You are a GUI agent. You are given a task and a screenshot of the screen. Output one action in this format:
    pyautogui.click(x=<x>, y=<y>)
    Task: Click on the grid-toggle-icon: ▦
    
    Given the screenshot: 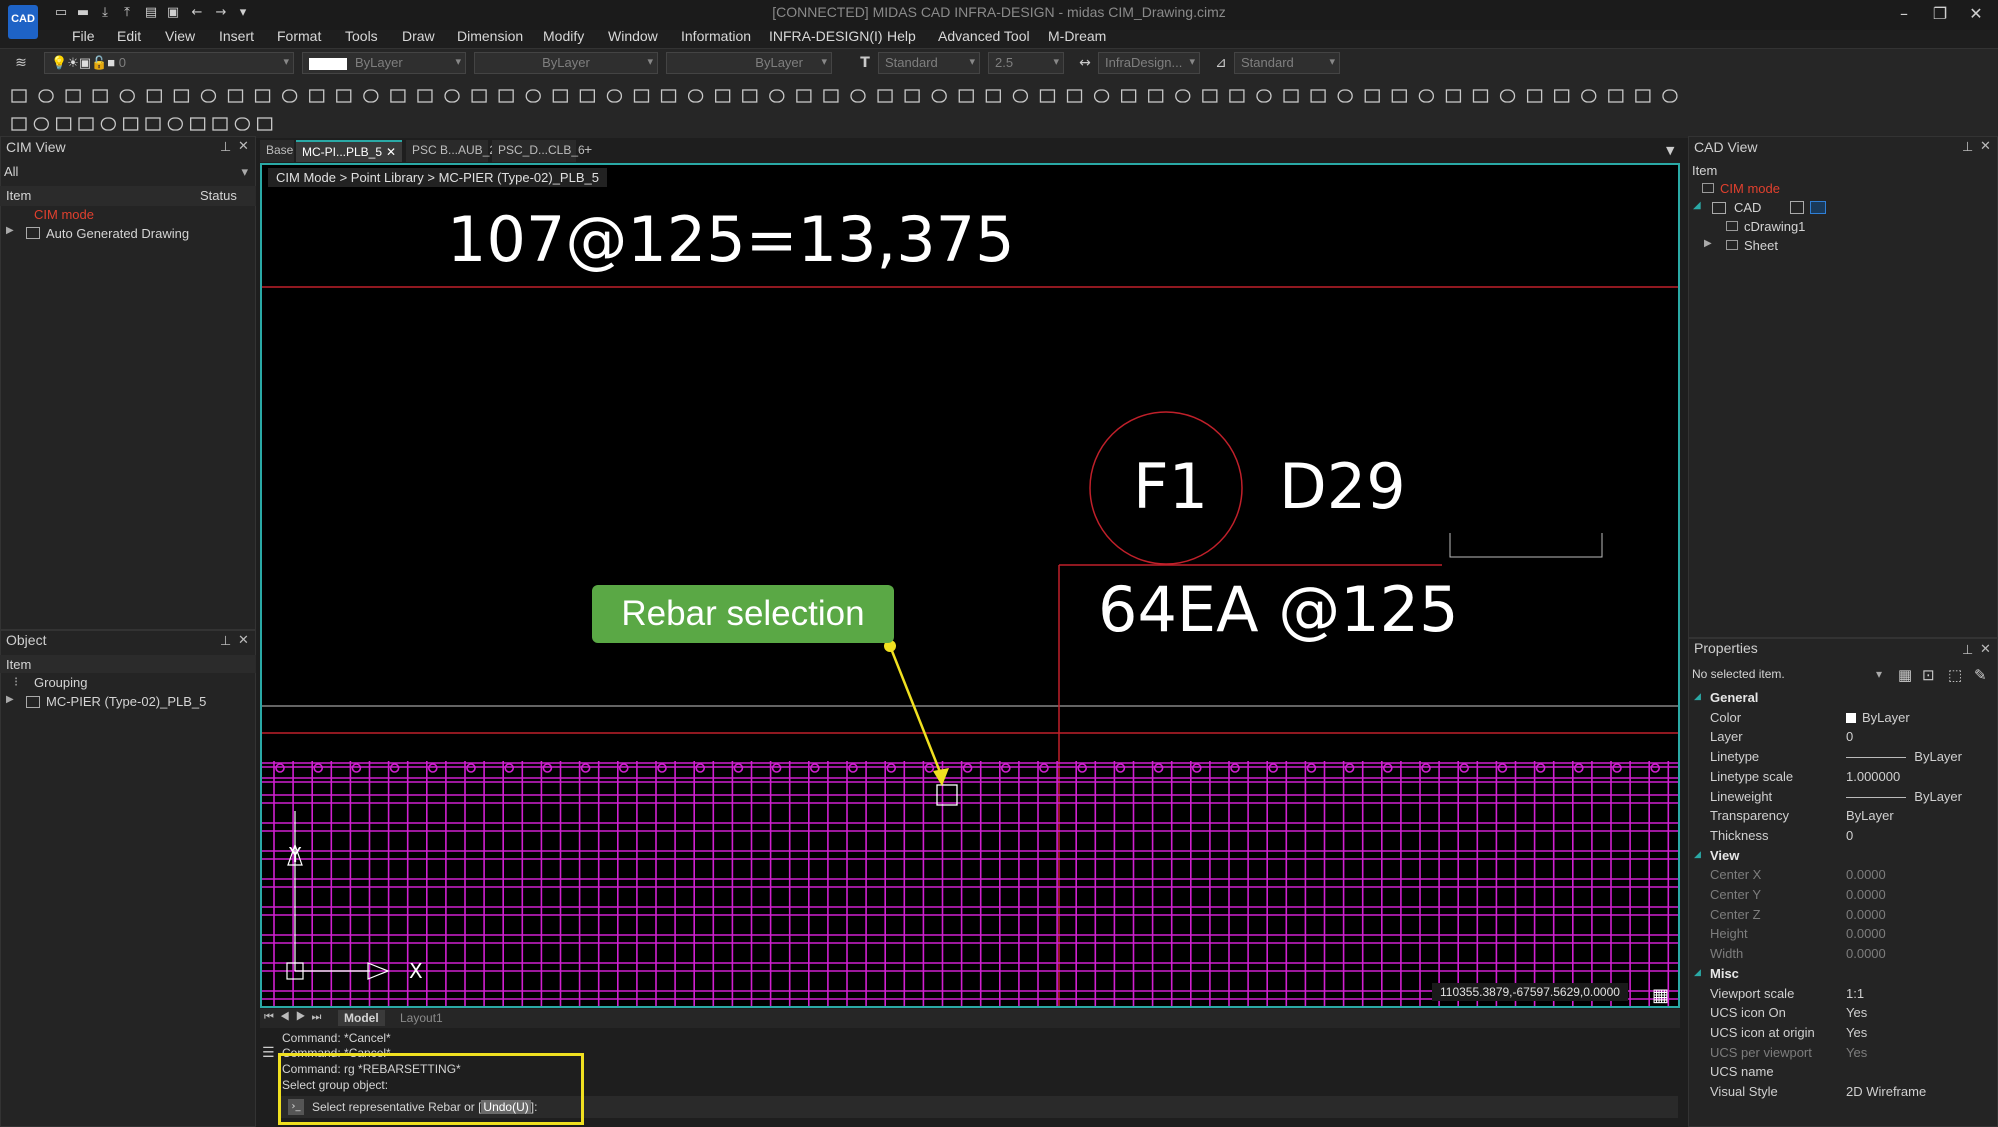 What is the action you would take?
    pyautogui.click(x=1660, y=995)
    